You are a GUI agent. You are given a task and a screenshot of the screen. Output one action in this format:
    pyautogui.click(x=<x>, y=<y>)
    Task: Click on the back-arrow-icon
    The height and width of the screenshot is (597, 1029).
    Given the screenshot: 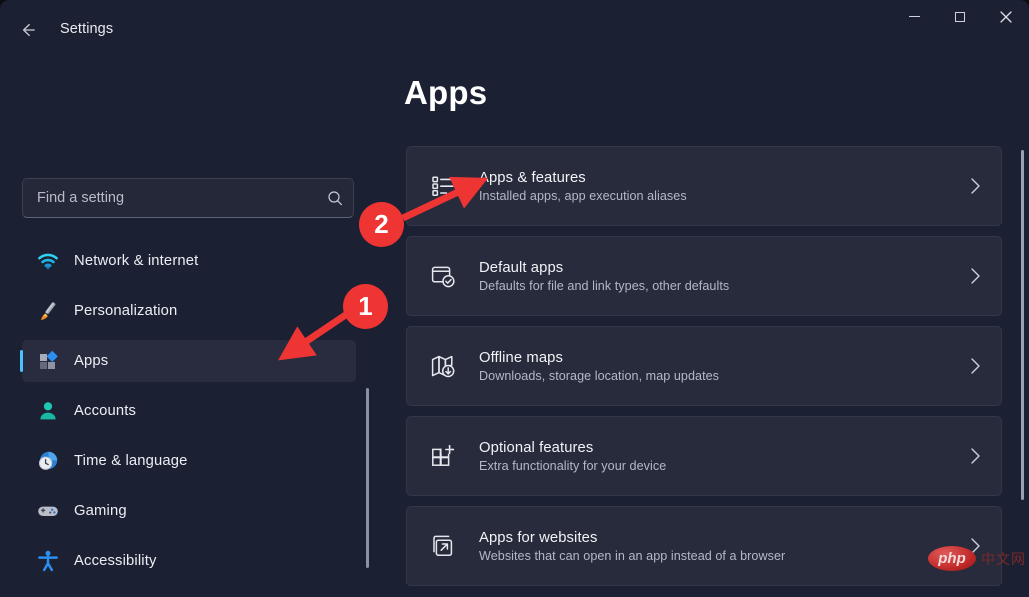 What is the action you would take?
    pyautogui.click(x=28, y=30)
    